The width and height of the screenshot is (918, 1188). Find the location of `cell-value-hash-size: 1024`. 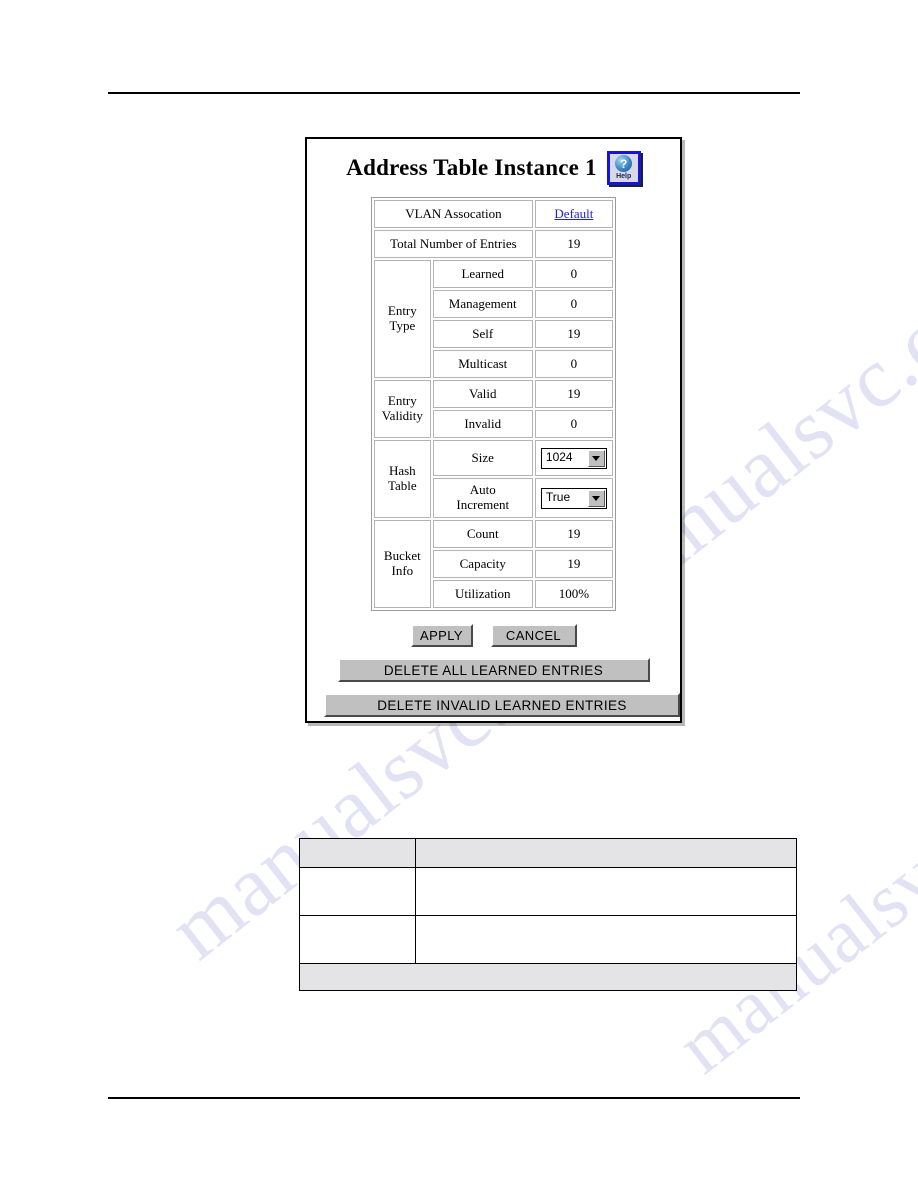

cell-value-hash-size: 1024 is located at coordinates (573, 458).